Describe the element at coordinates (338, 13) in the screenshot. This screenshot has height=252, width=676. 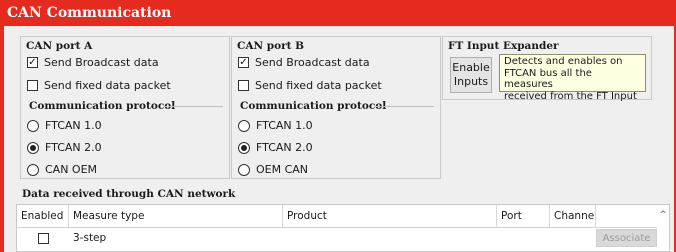
I see `window-title: CAN Communication` at that location.